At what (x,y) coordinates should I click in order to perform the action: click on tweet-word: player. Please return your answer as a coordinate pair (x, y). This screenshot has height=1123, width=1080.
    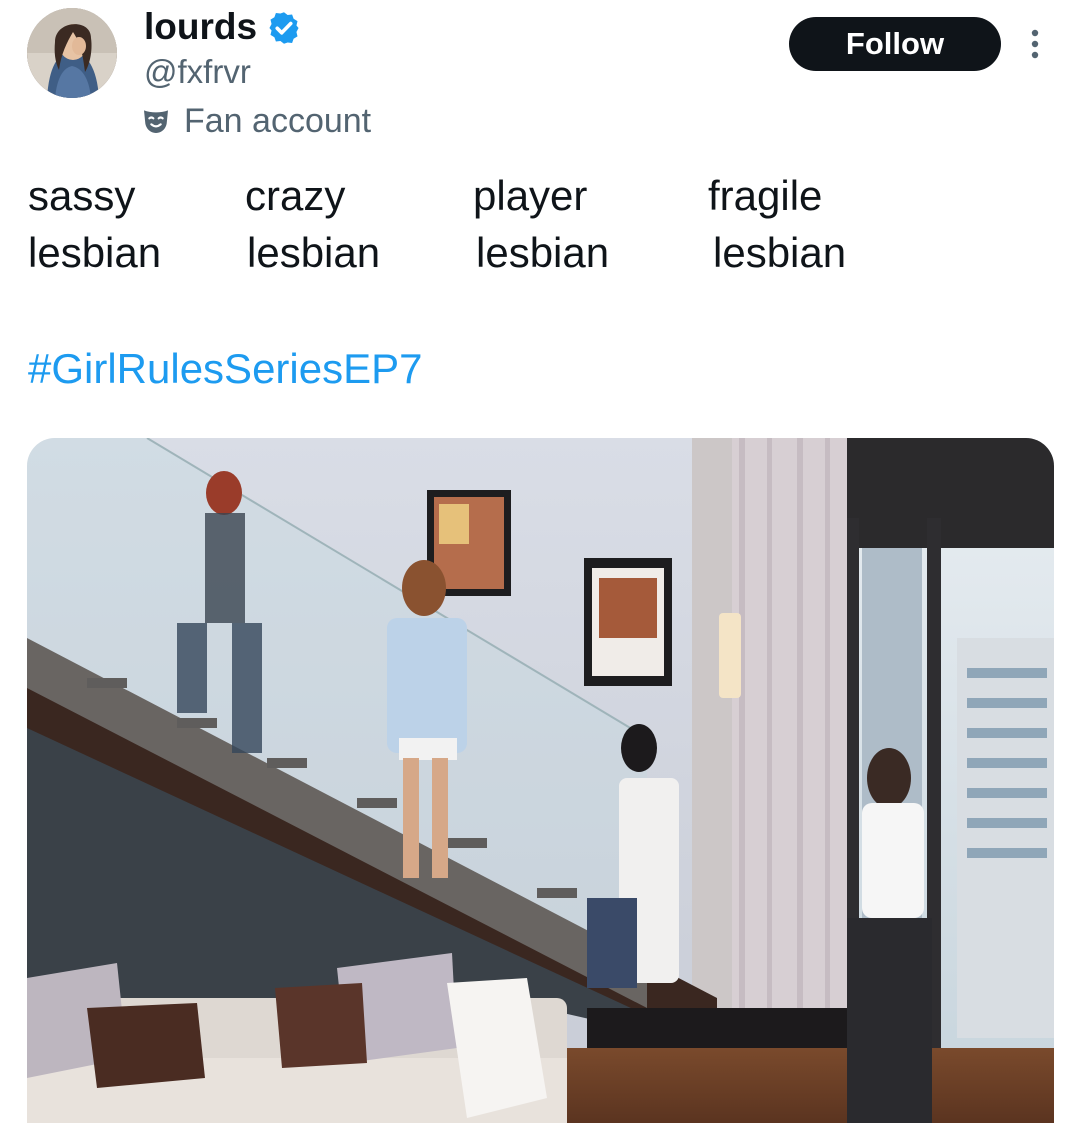
    Looking at the image, I should click on (530, 195).